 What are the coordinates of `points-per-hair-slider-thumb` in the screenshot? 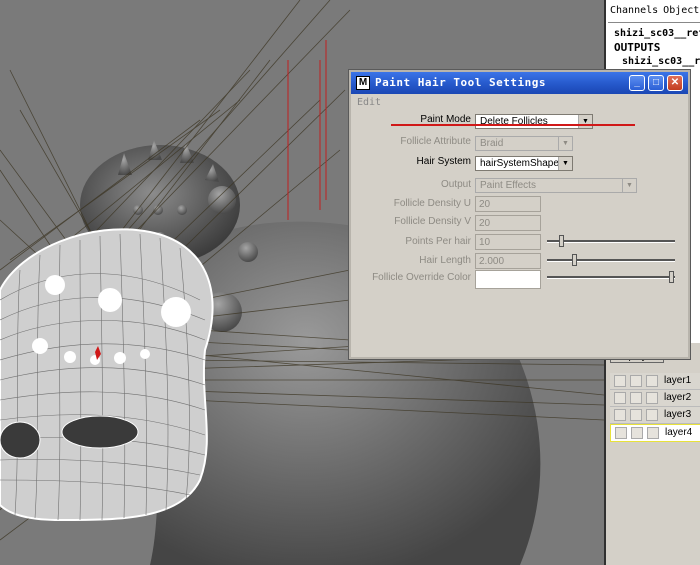 It's located at (562, 241).